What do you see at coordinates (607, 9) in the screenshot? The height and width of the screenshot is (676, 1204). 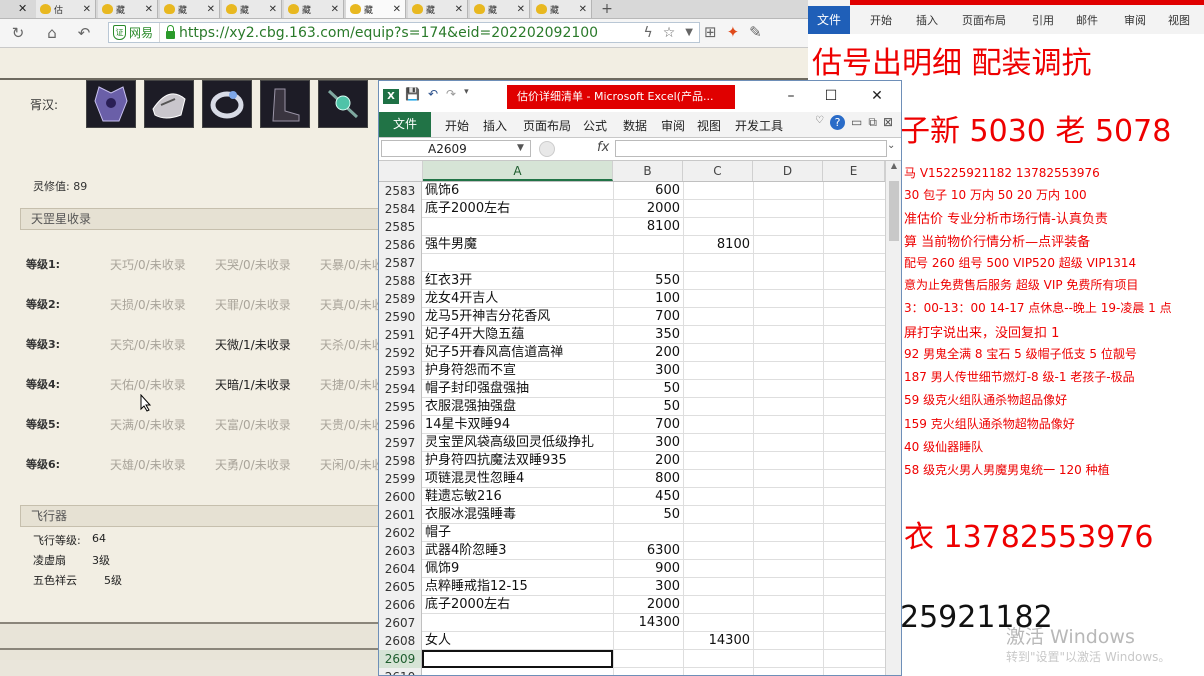 I see `new-tab-button: +` at bounding box center [607, 9].